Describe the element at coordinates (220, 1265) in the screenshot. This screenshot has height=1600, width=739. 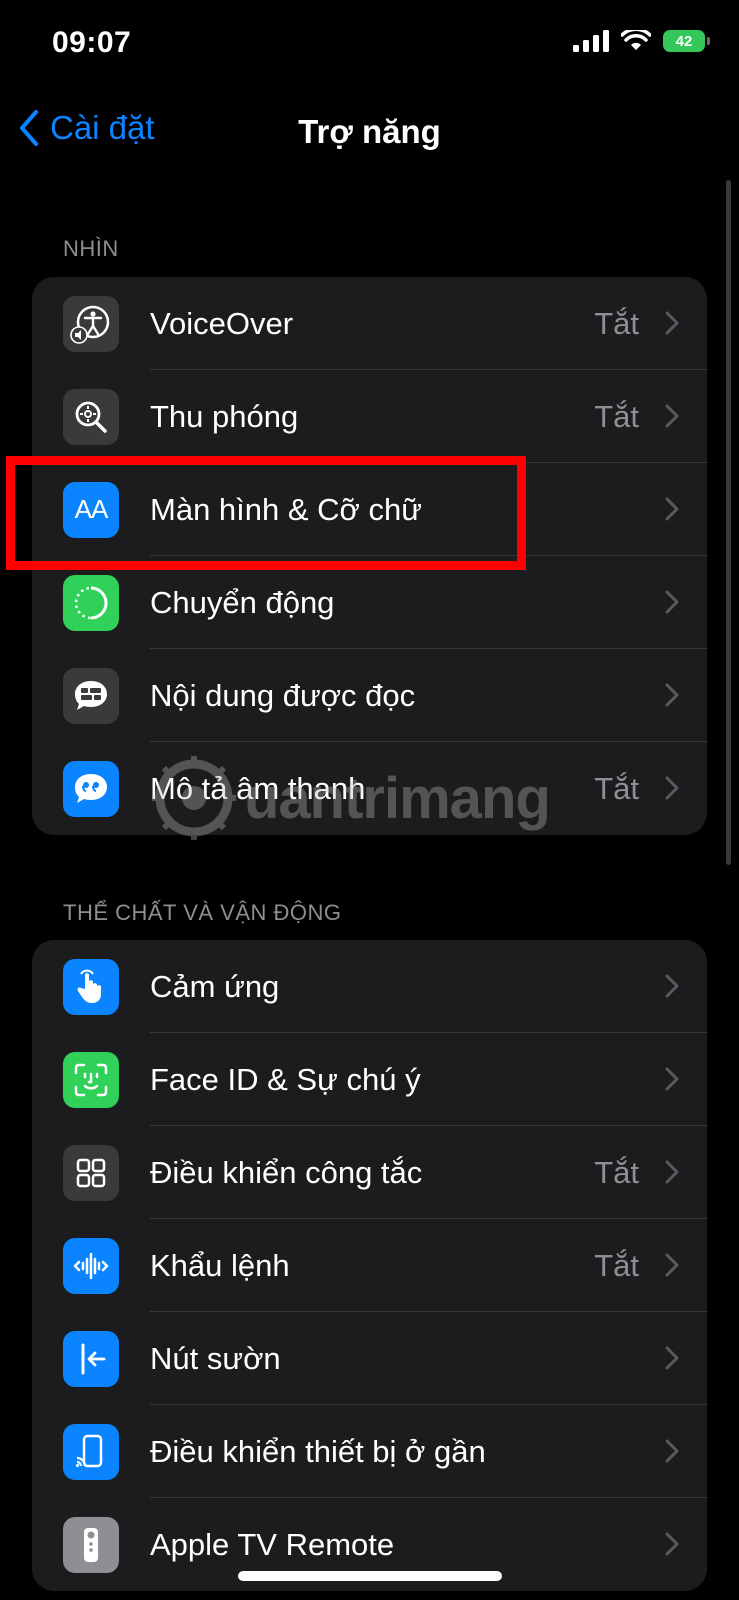
I see `row-label: Khẩu lệnh` at that location.